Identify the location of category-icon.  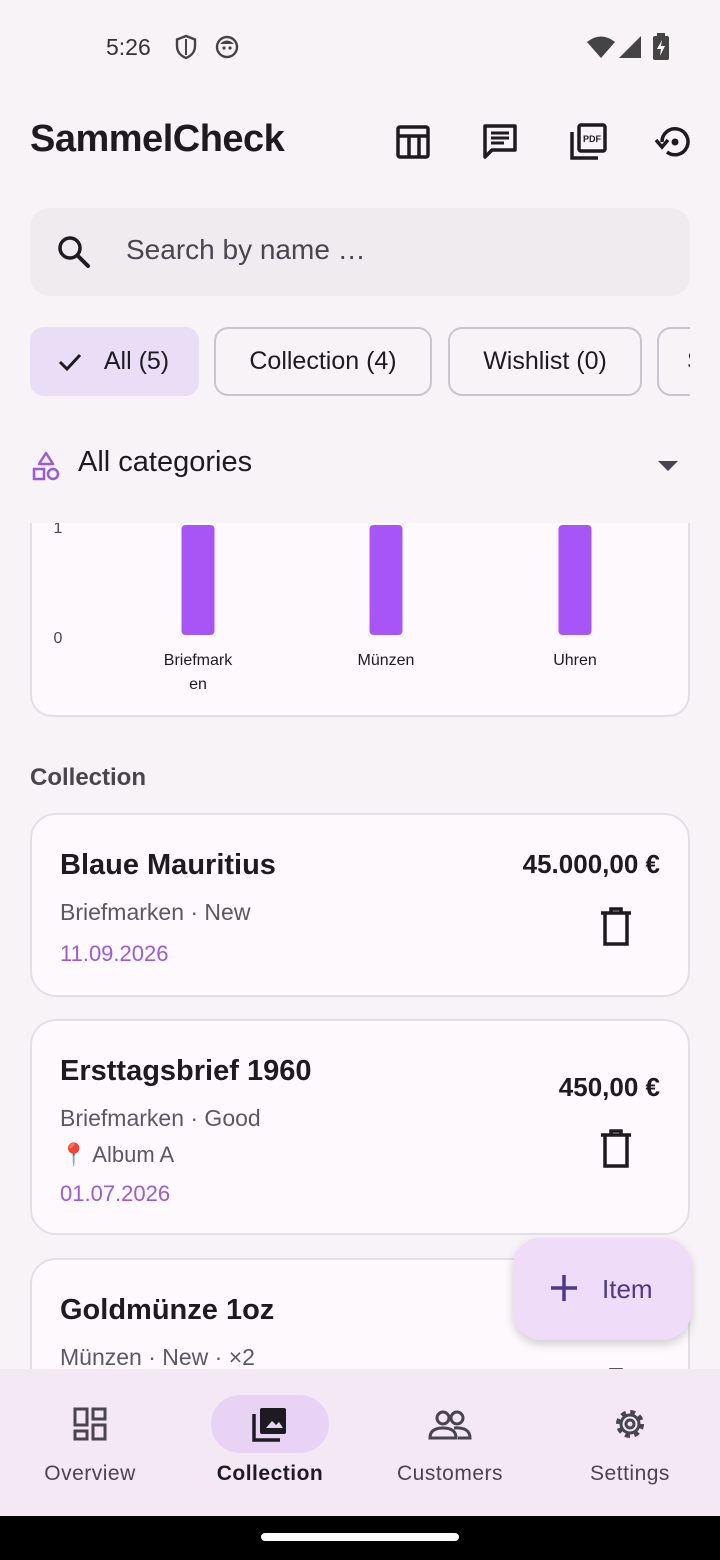
(46, 466).